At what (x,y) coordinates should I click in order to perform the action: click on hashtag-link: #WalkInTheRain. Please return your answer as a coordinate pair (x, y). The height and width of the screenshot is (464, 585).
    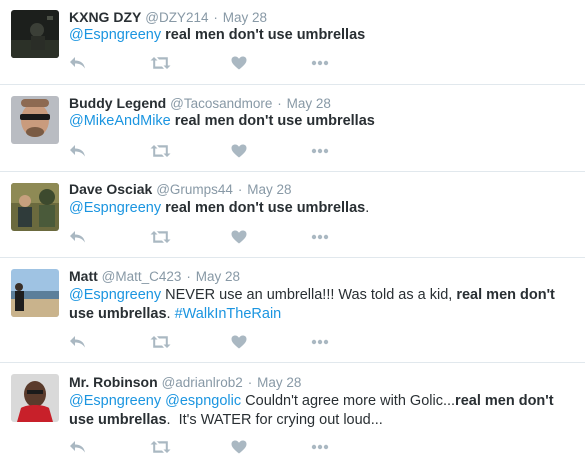
    Looking at the image, I should click on (228, 314).